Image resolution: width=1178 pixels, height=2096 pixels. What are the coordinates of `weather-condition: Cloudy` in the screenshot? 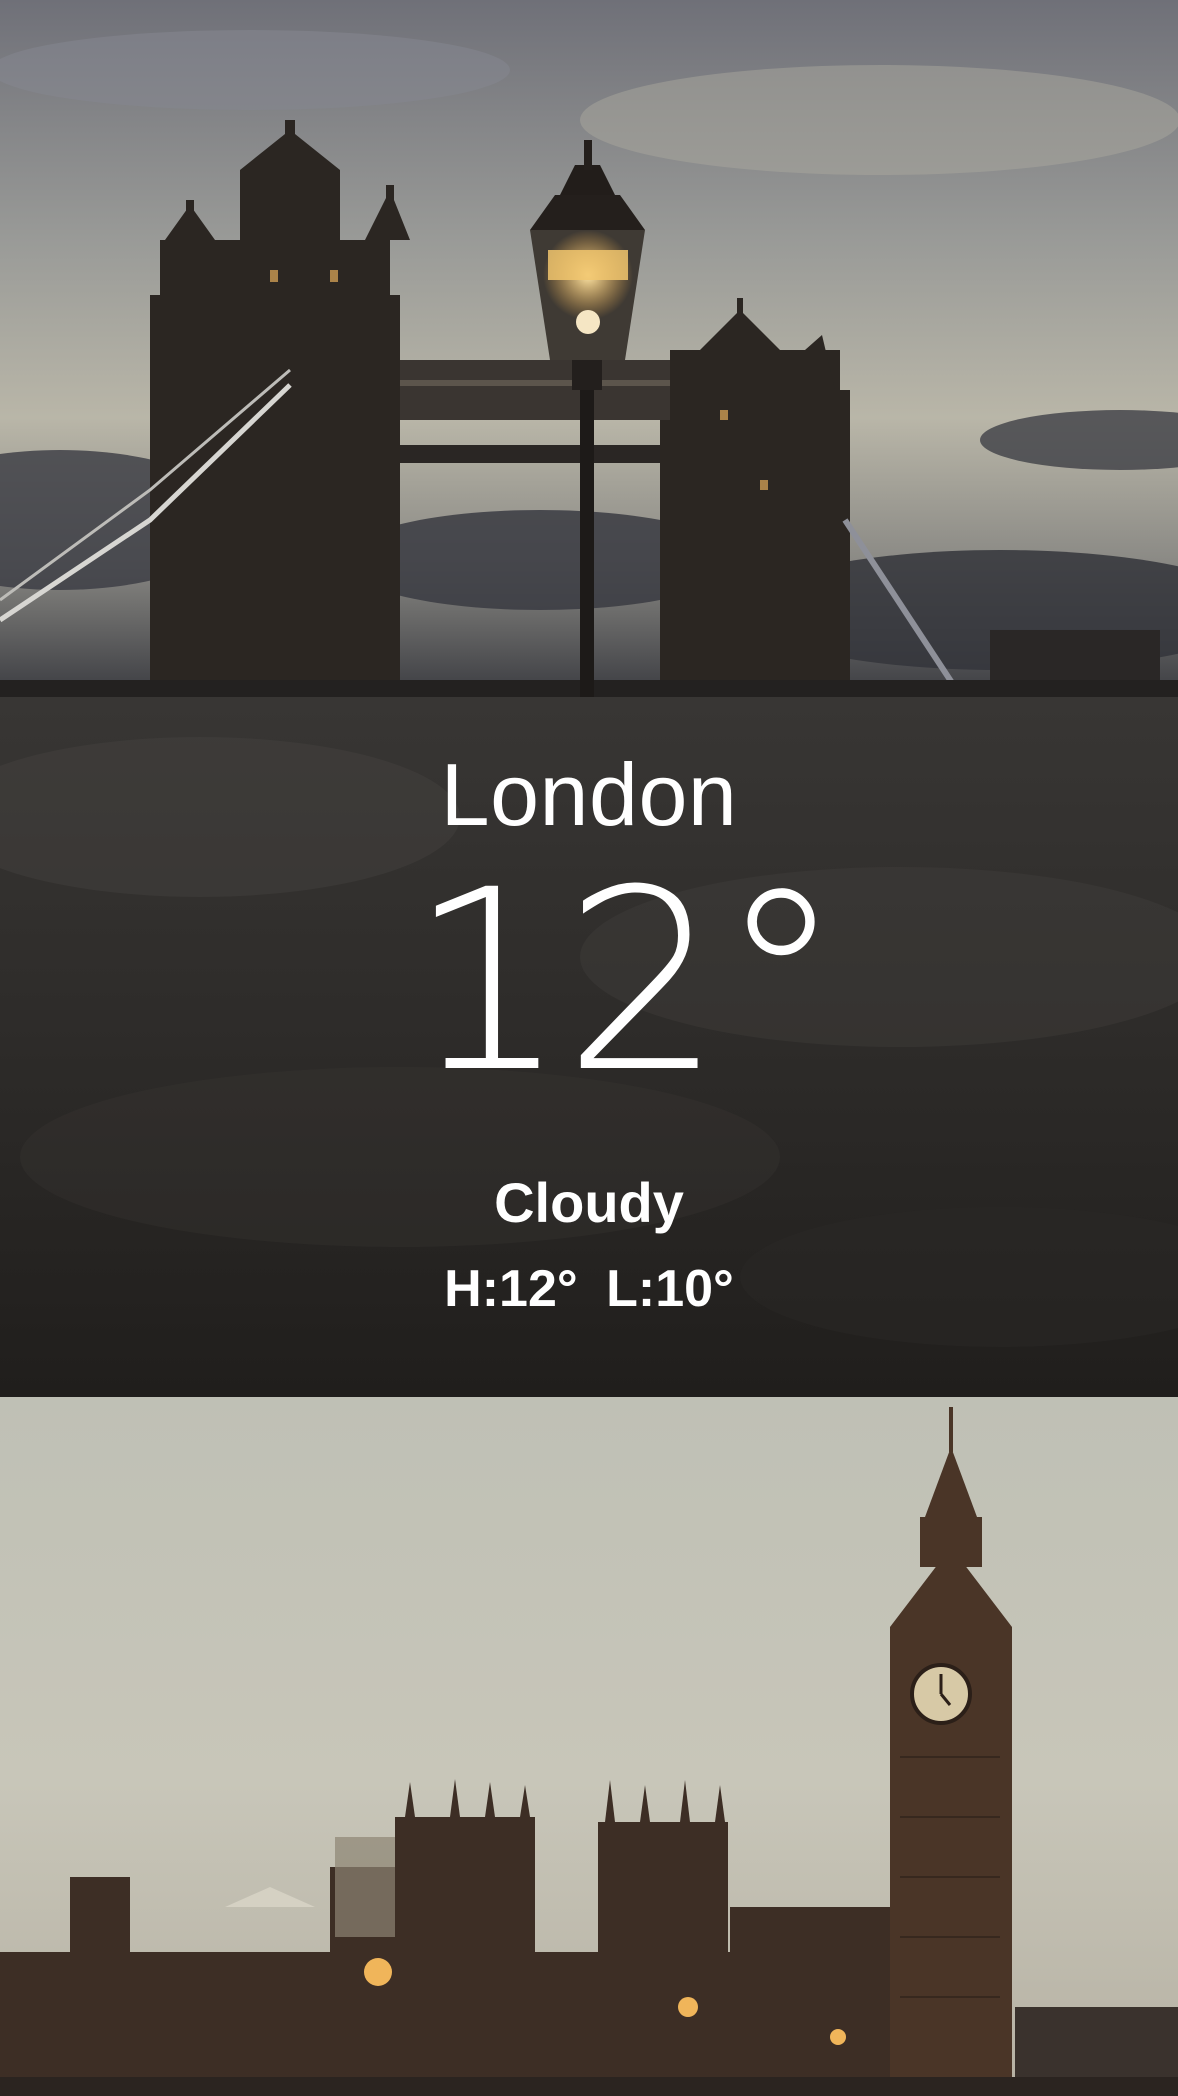 It's located at (589, 1202).